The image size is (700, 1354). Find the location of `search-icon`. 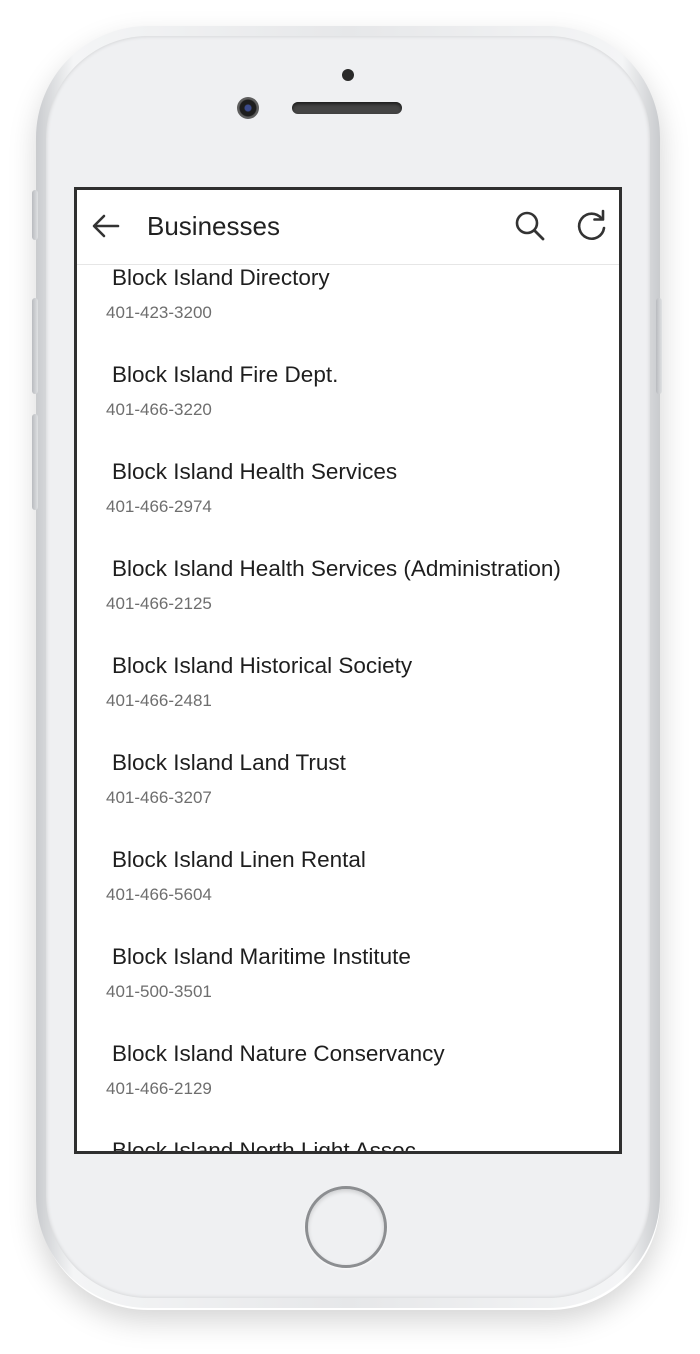

search-icon is located at coordinates (530, 226).